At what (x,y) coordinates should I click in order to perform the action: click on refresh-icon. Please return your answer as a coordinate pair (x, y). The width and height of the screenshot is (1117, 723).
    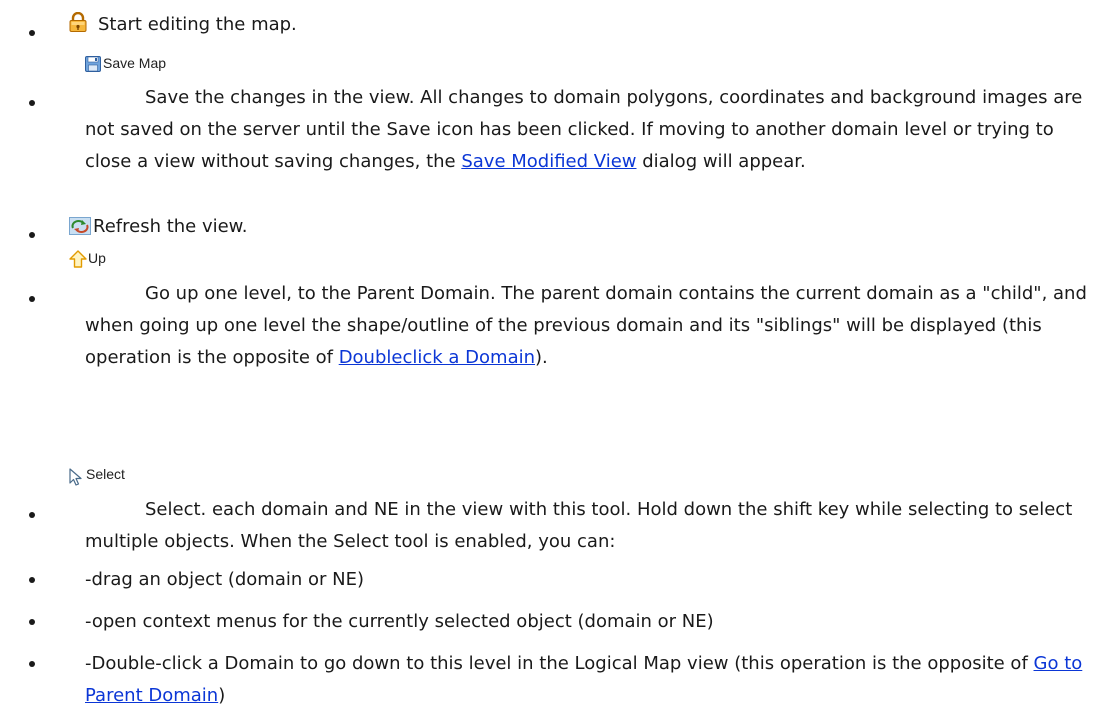
    Looking at the image, I should click on (80, 228).